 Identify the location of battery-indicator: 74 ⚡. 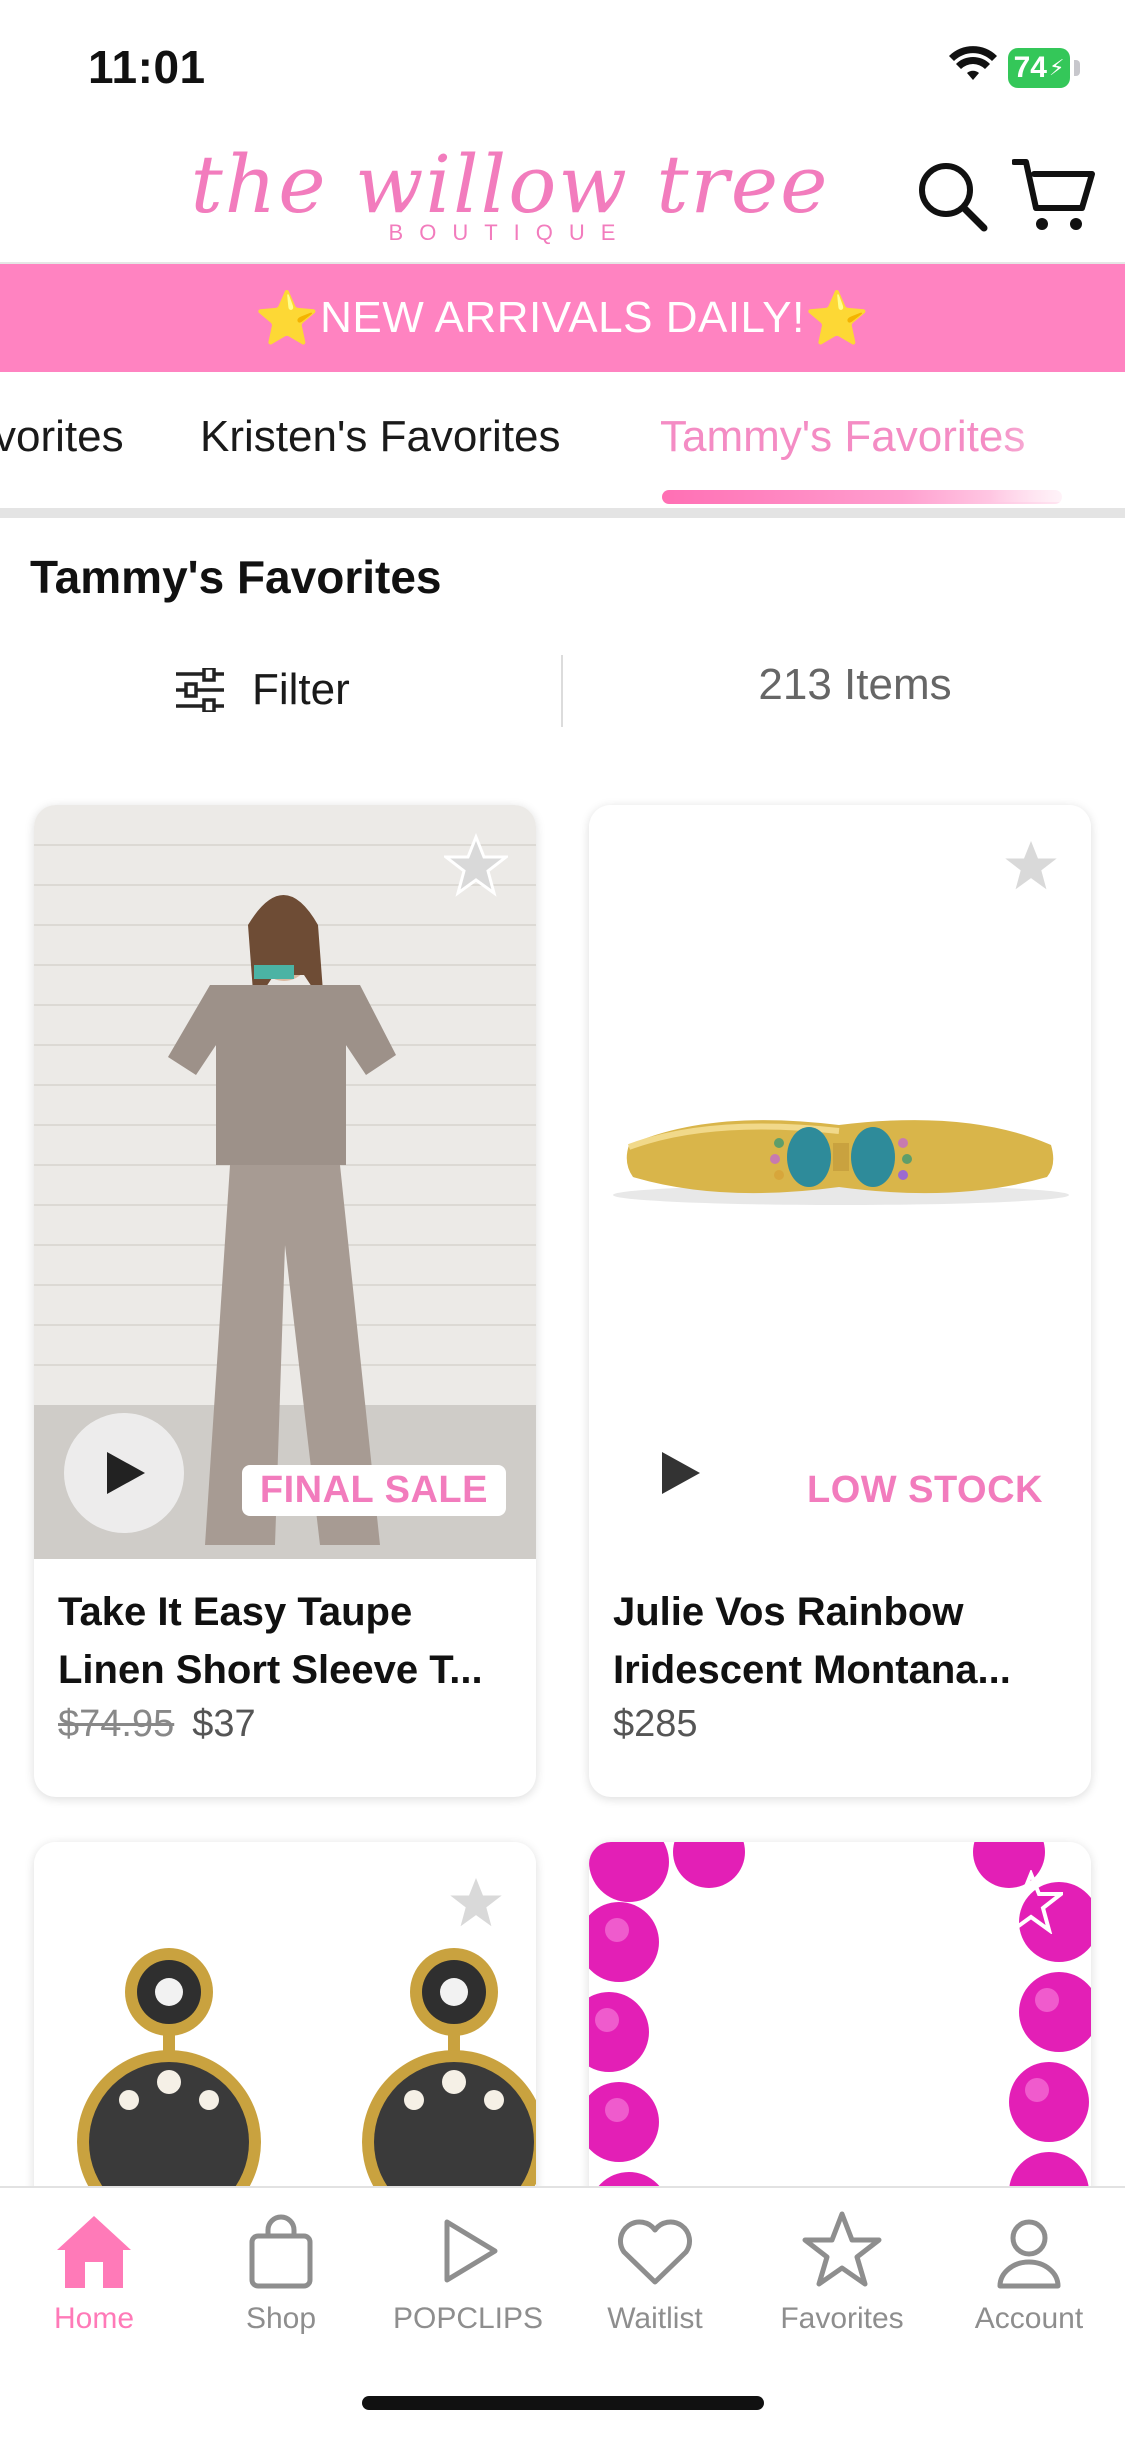
(1044, 68).